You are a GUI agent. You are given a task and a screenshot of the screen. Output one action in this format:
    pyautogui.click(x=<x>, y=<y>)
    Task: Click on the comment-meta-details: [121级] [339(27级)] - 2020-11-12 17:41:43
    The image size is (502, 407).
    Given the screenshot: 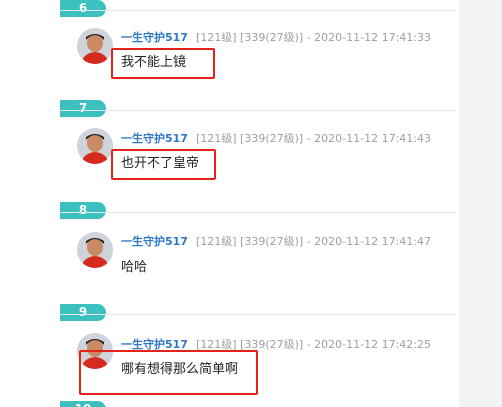 What is the action you would take?
    pyautogui.click(x=313, y=138)
    